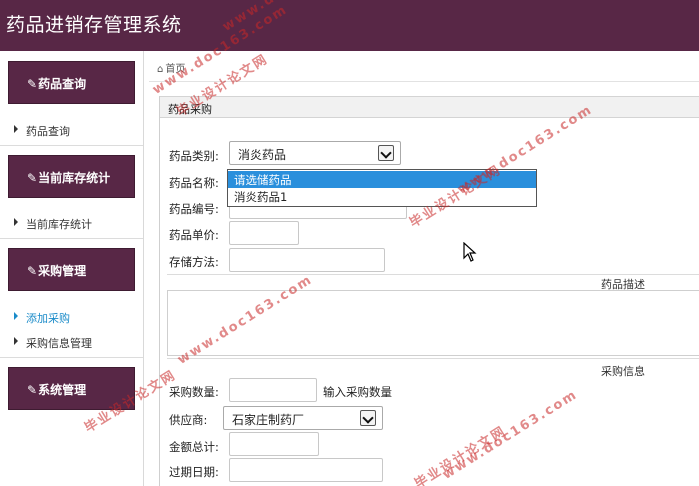 The width and height of the screenshot is (699, 486). I want to click on quantity-input, so click(273, 390).